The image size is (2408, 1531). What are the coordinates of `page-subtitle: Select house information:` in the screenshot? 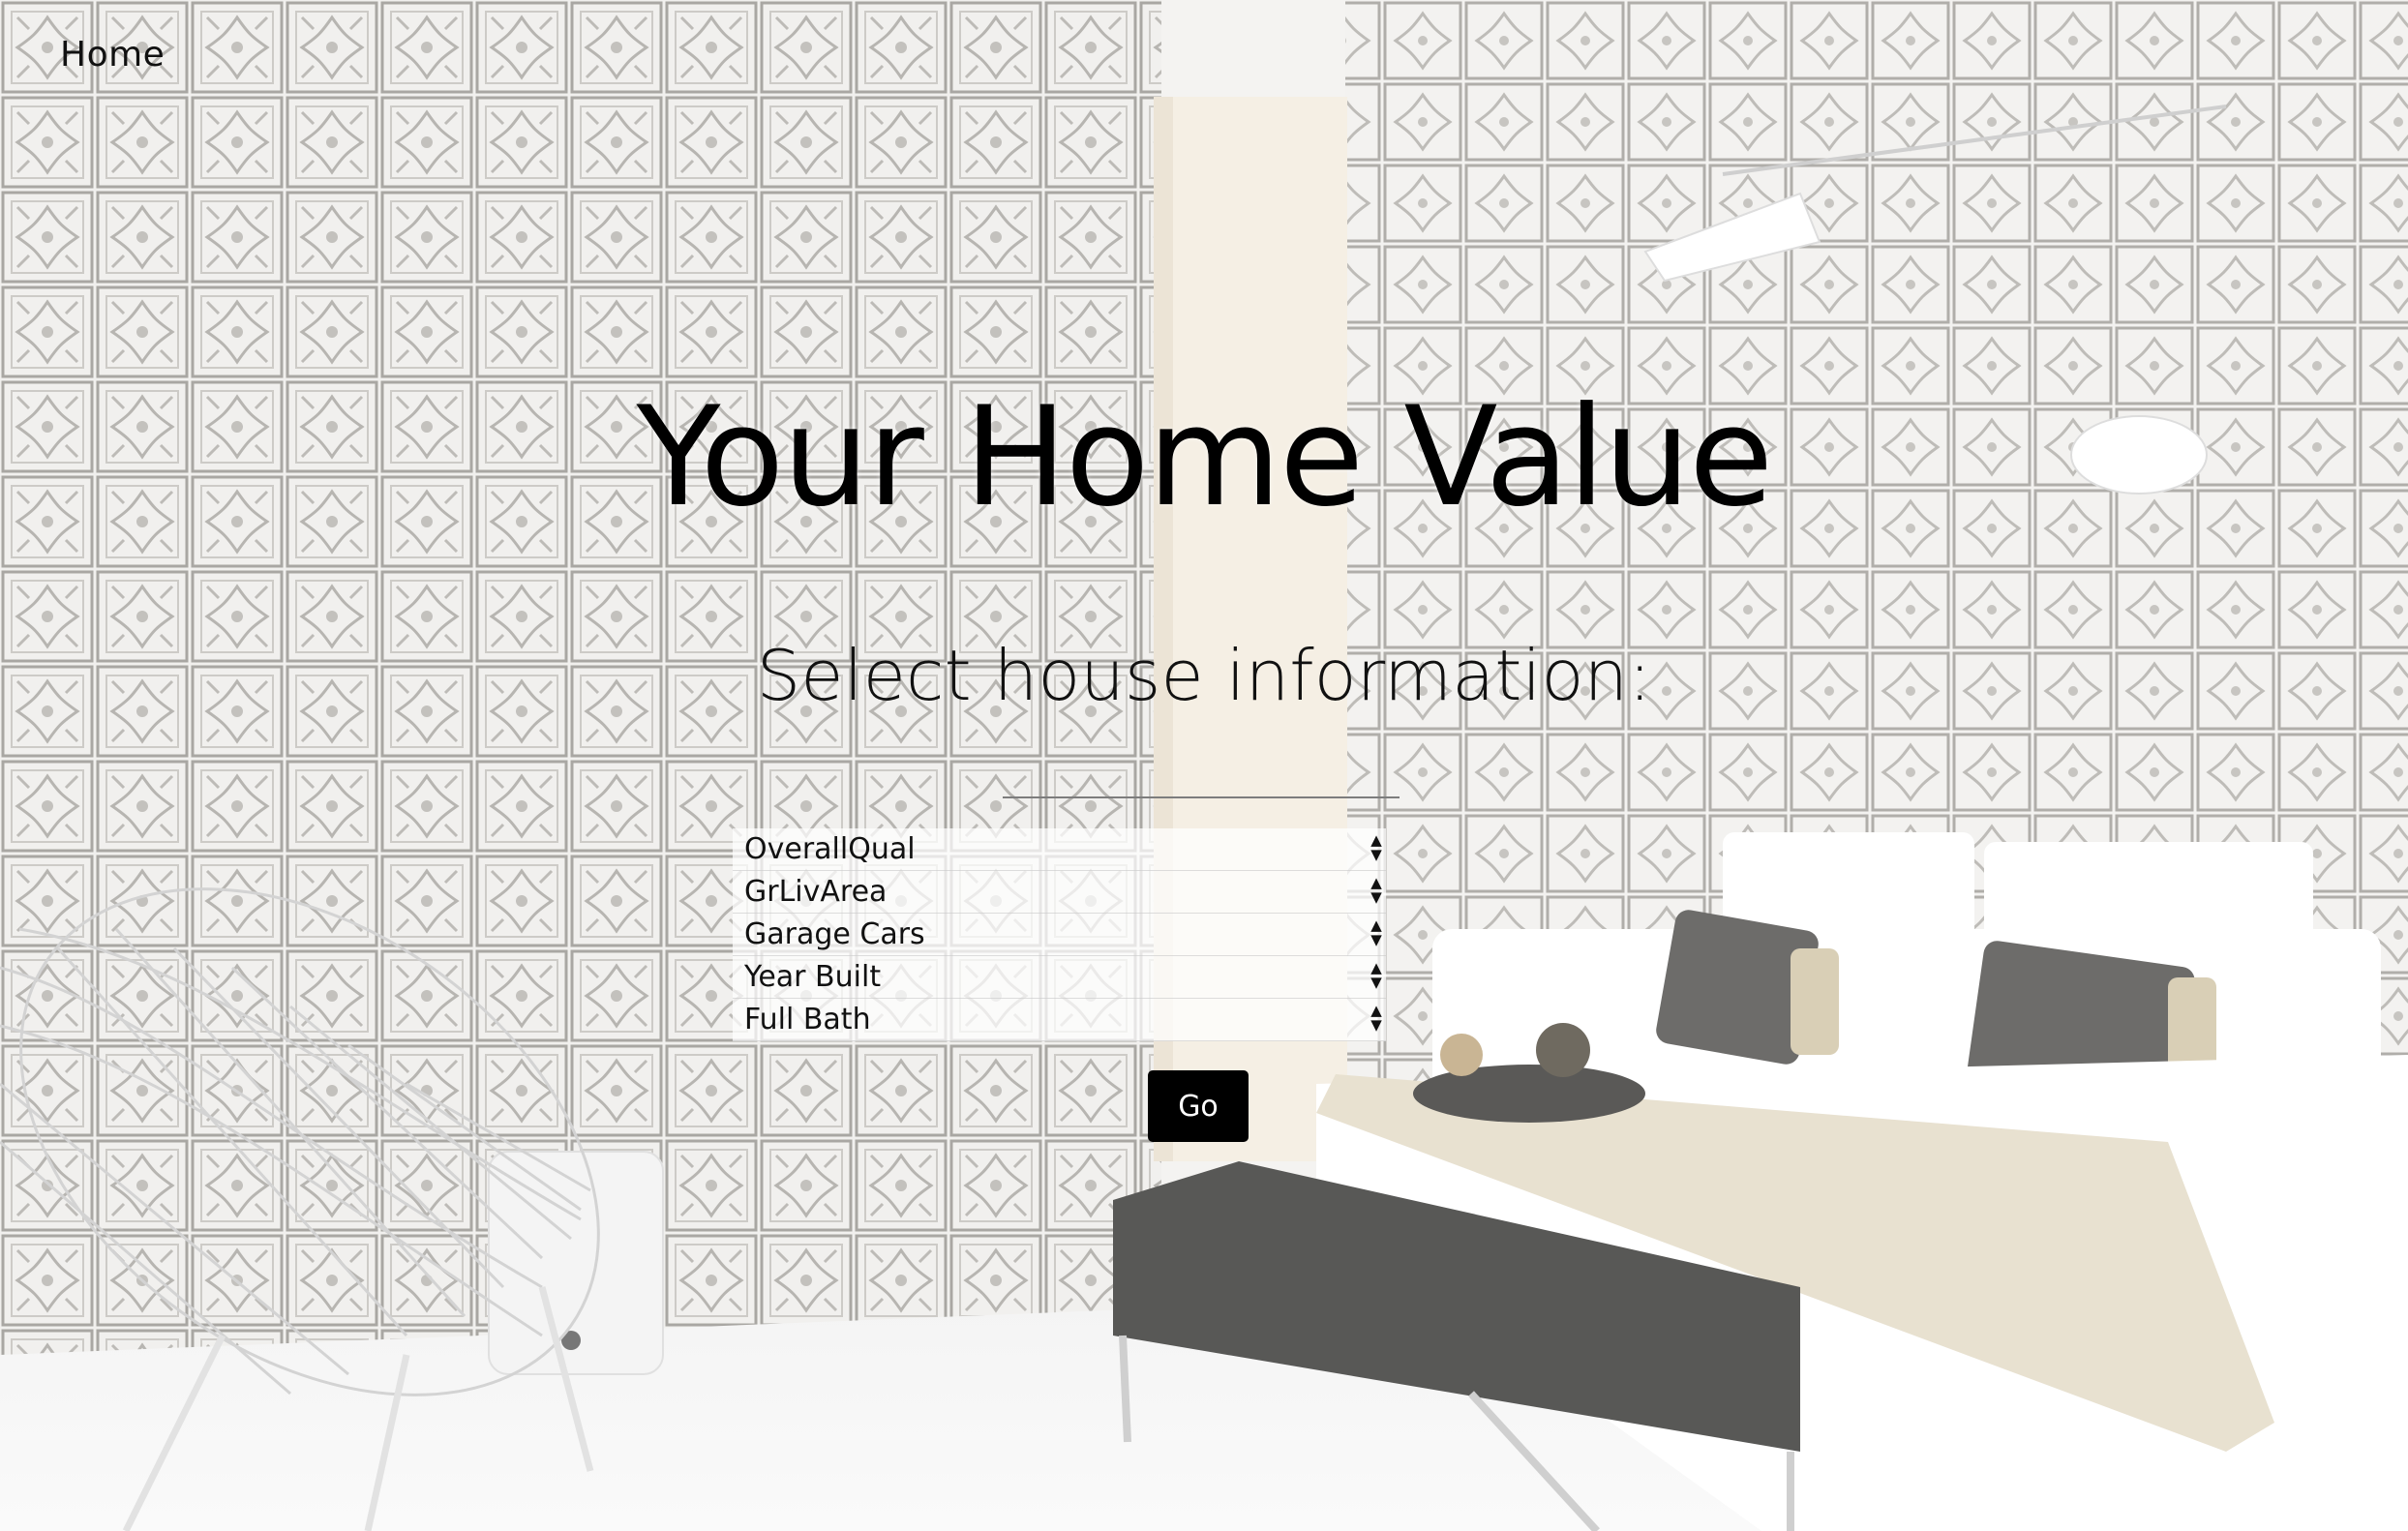 It's located at (1204, 676).